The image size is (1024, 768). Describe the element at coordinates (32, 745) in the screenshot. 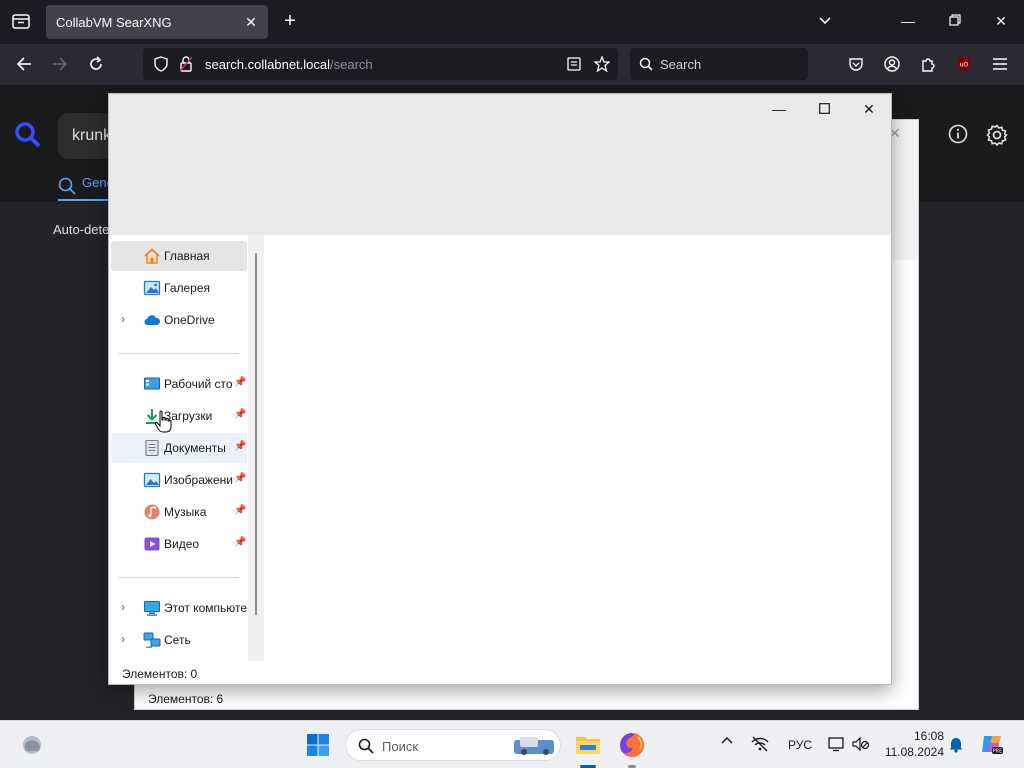

I see `widgets-weather-icon` at that location.